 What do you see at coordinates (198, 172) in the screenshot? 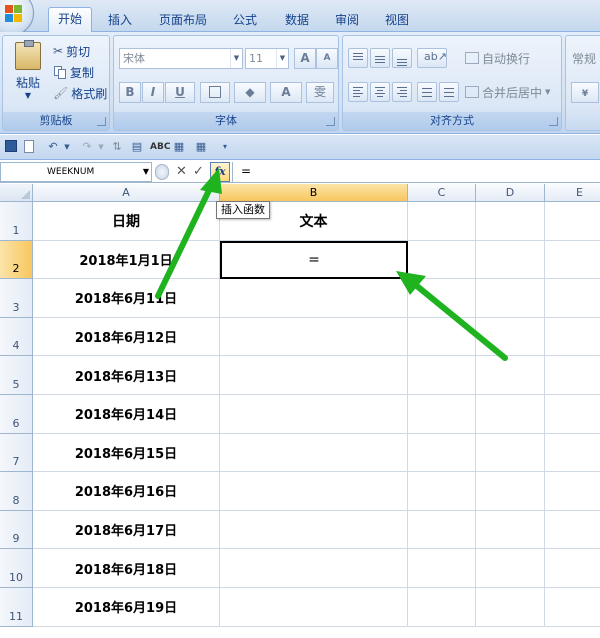
I see `enter-checkmark-icon: ✓` at bounding box center [198, 172].